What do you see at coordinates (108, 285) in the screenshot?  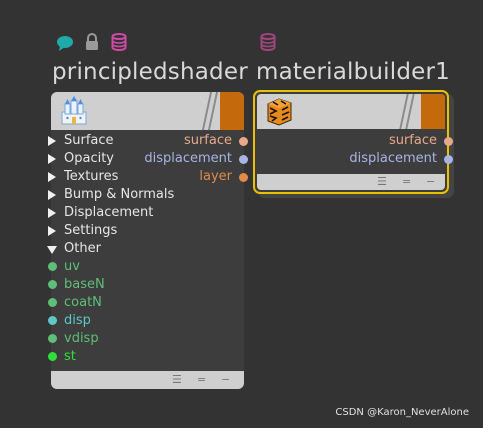 I see `input-baseN: baseN` at bounding box center [108, 285].